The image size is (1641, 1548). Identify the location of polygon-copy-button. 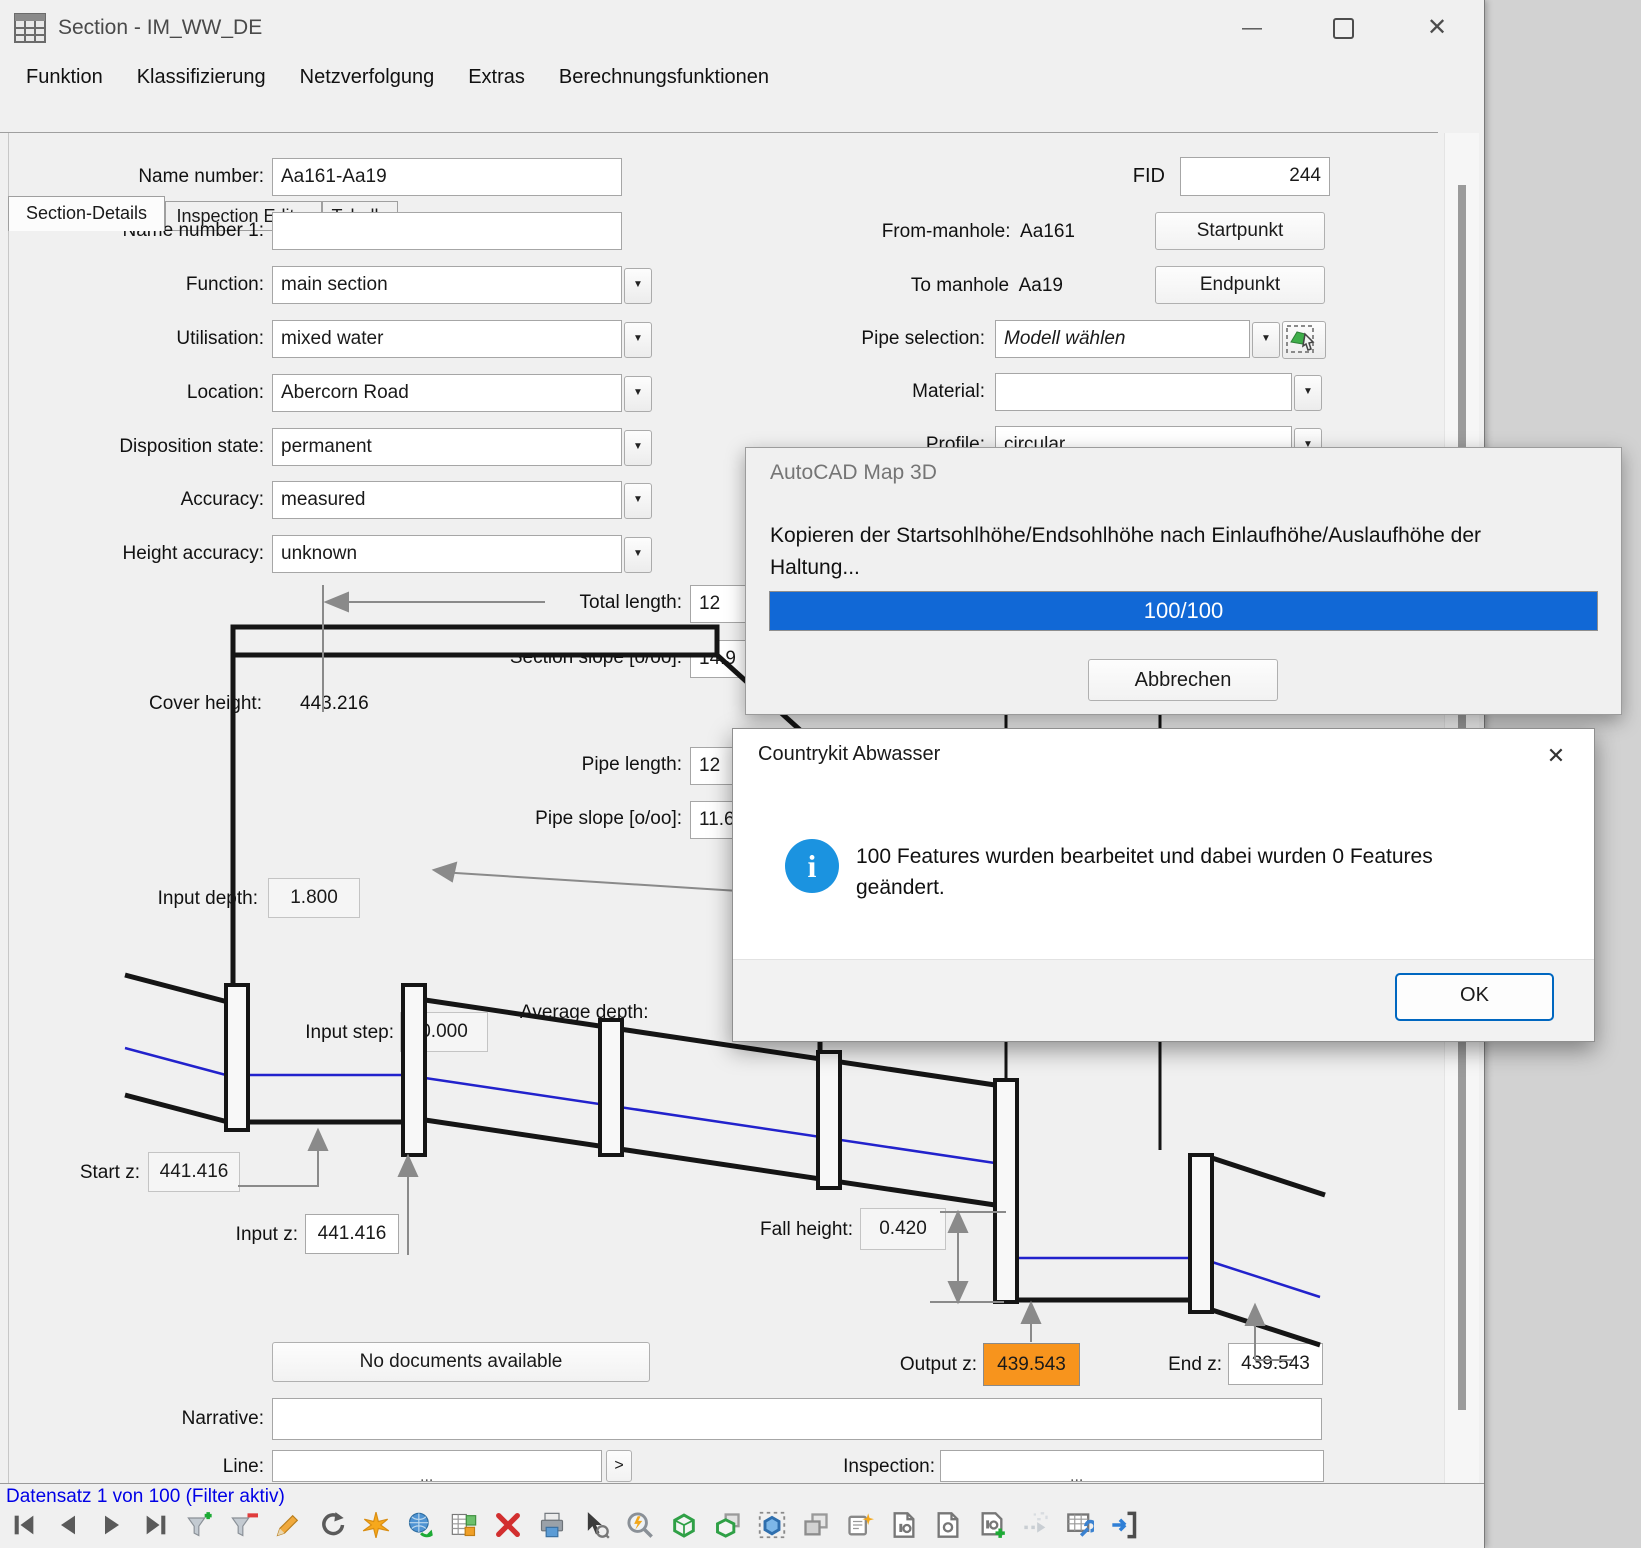
(727, 1527).